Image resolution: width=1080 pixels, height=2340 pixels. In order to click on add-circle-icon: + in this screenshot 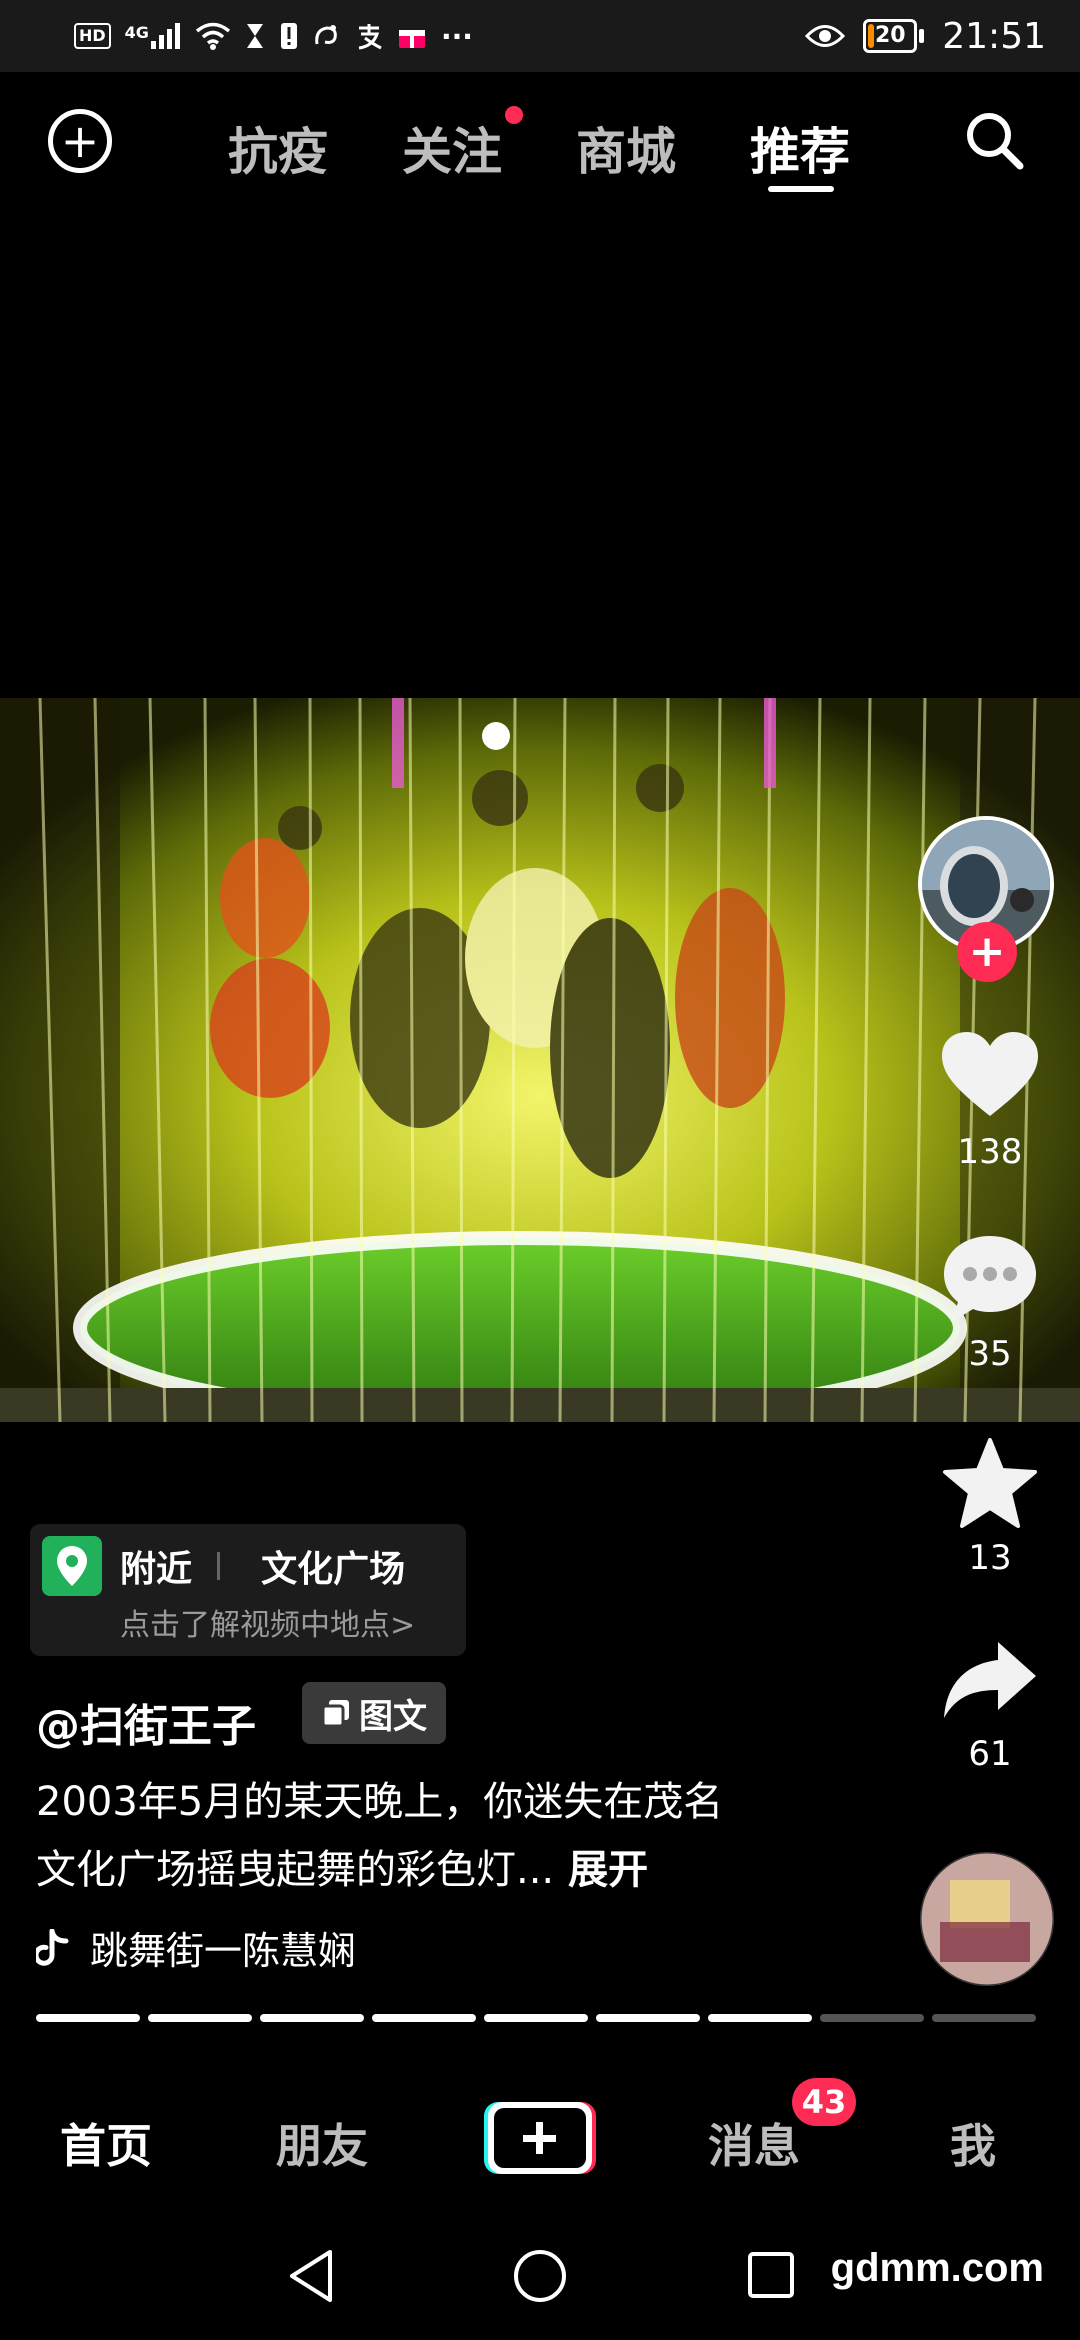, I will do `click(80, 141)`.